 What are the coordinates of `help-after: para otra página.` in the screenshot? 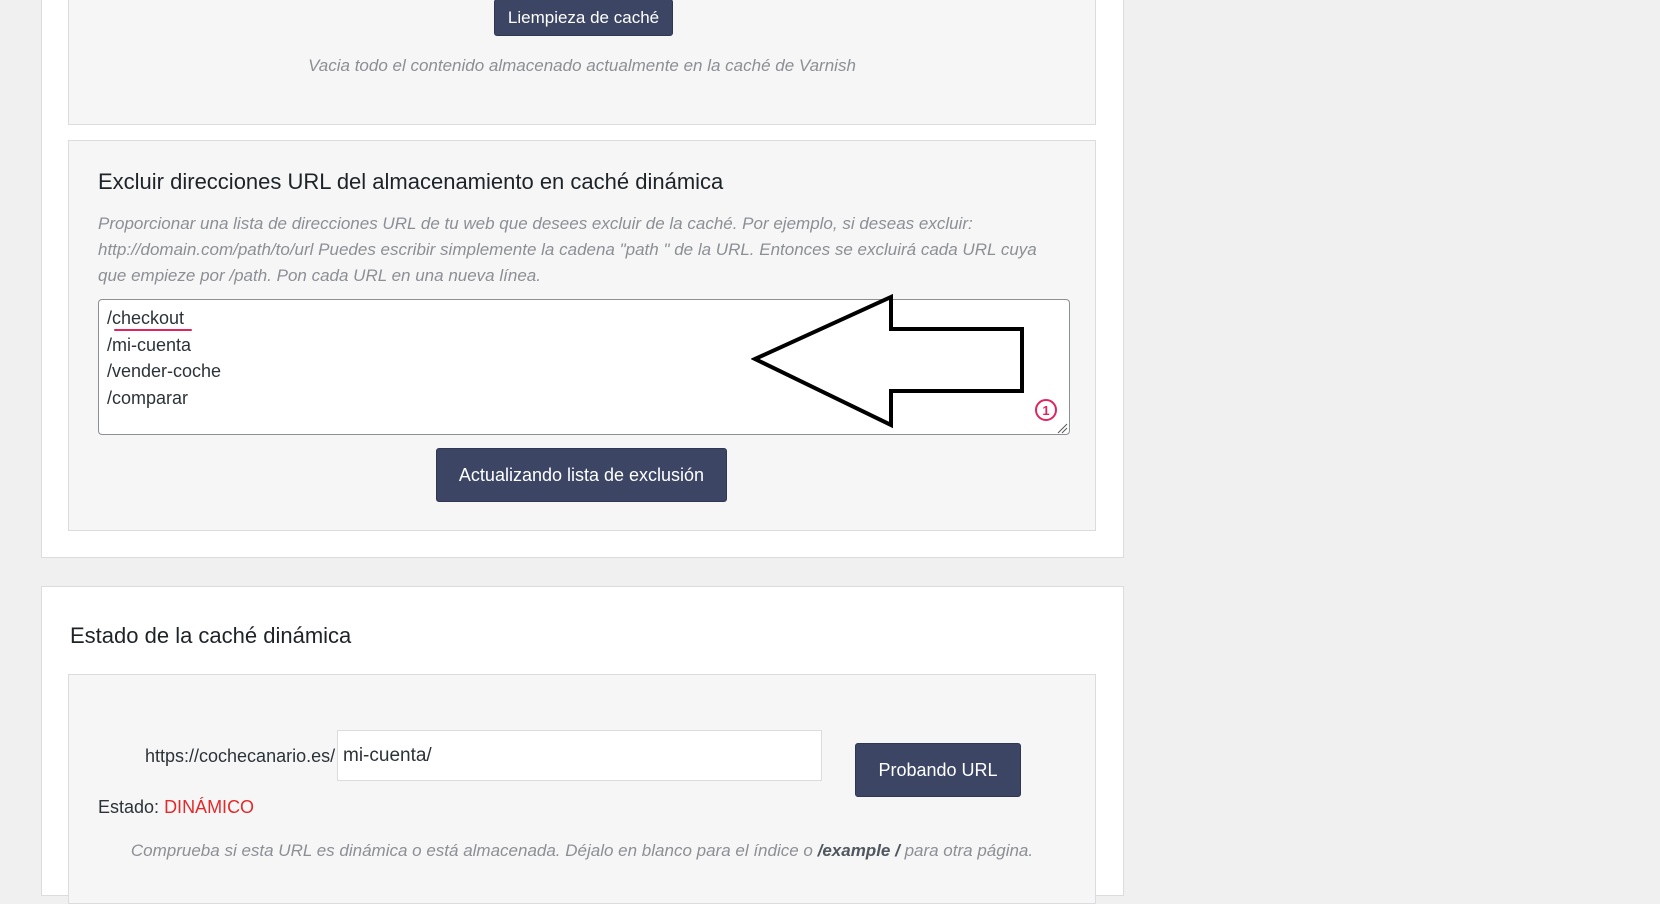 It's located at (969, 850).